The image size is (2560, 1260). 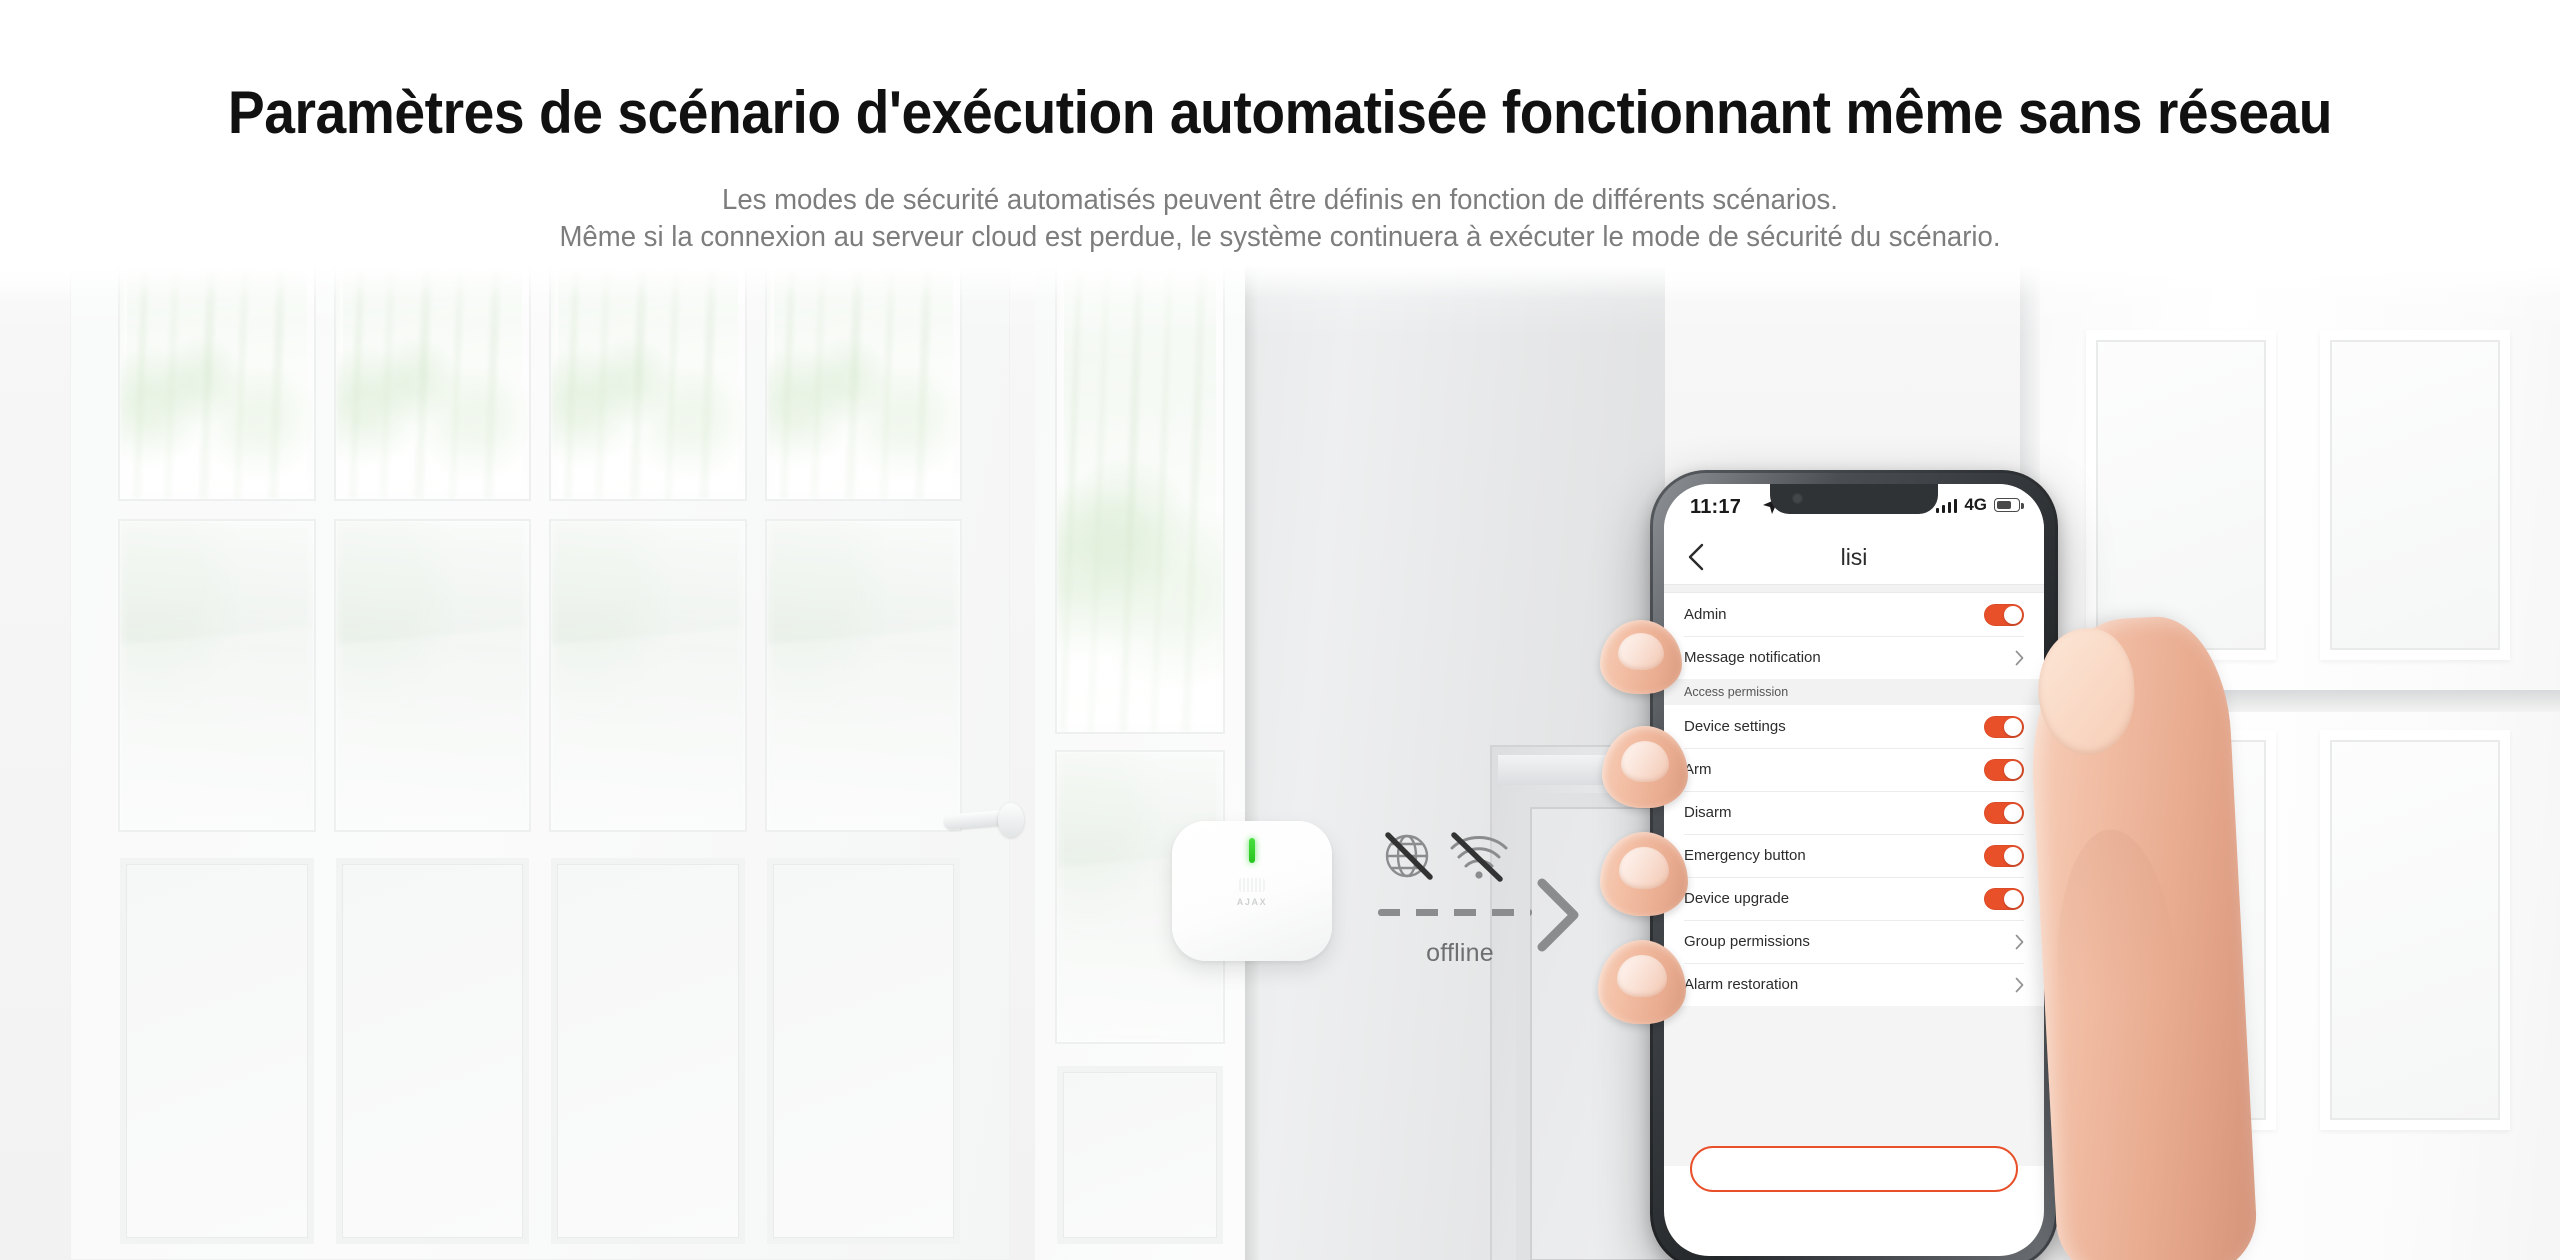 I want to click on no-internet-globe-icon, so click(x=1409, y=856).